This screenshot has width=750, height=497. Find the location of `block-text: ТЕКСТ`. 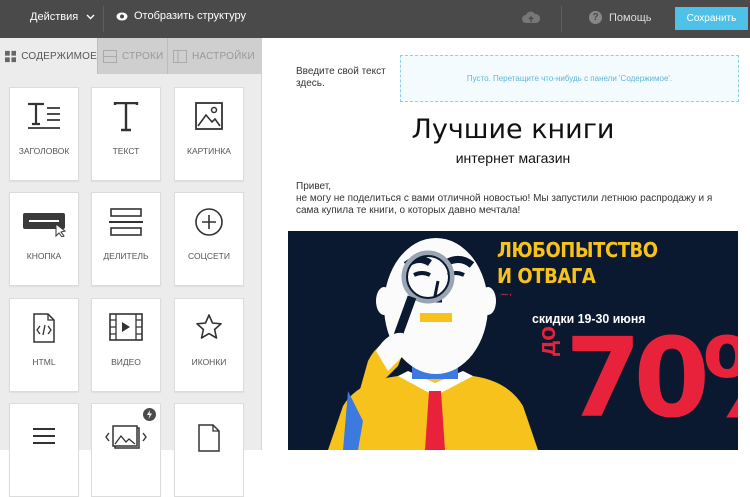

block-text: ТЕКСТ is located at coordinates (126, 134).